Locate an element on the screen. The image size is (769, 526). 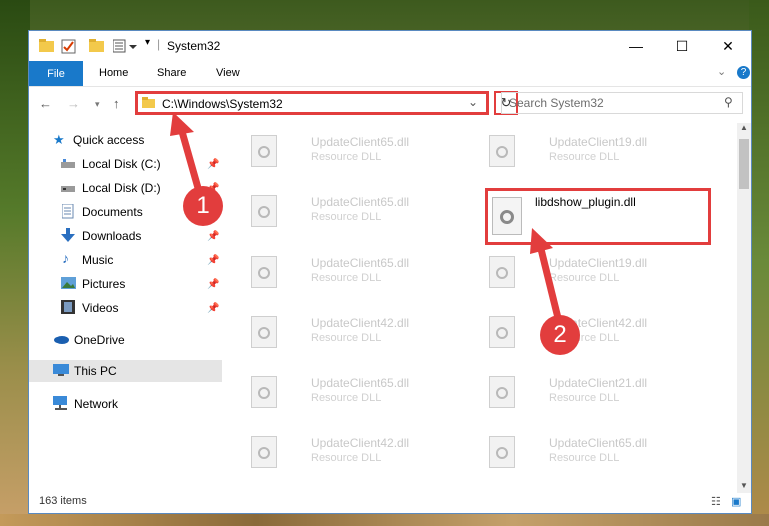
highlighted-file-name: libdshow_plugin.dll is located at coordinates (585, 202).